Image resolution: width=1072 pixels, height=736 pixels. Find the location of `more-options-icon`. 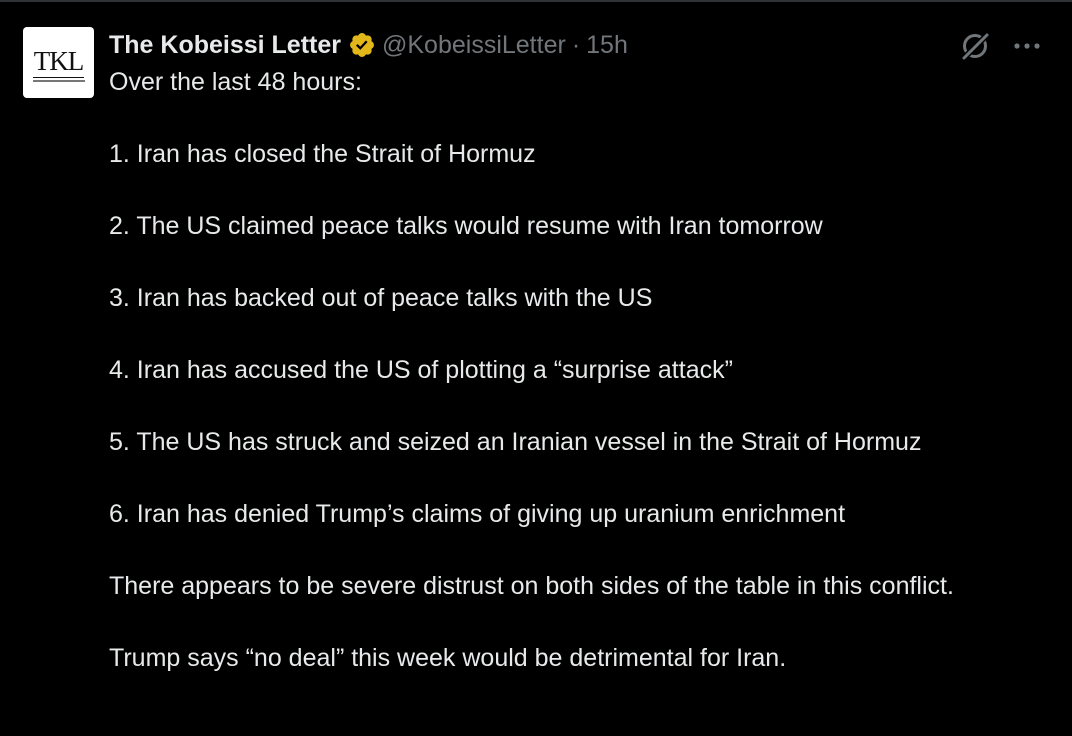

more-options-icon is located at coordinates (1027, 46).